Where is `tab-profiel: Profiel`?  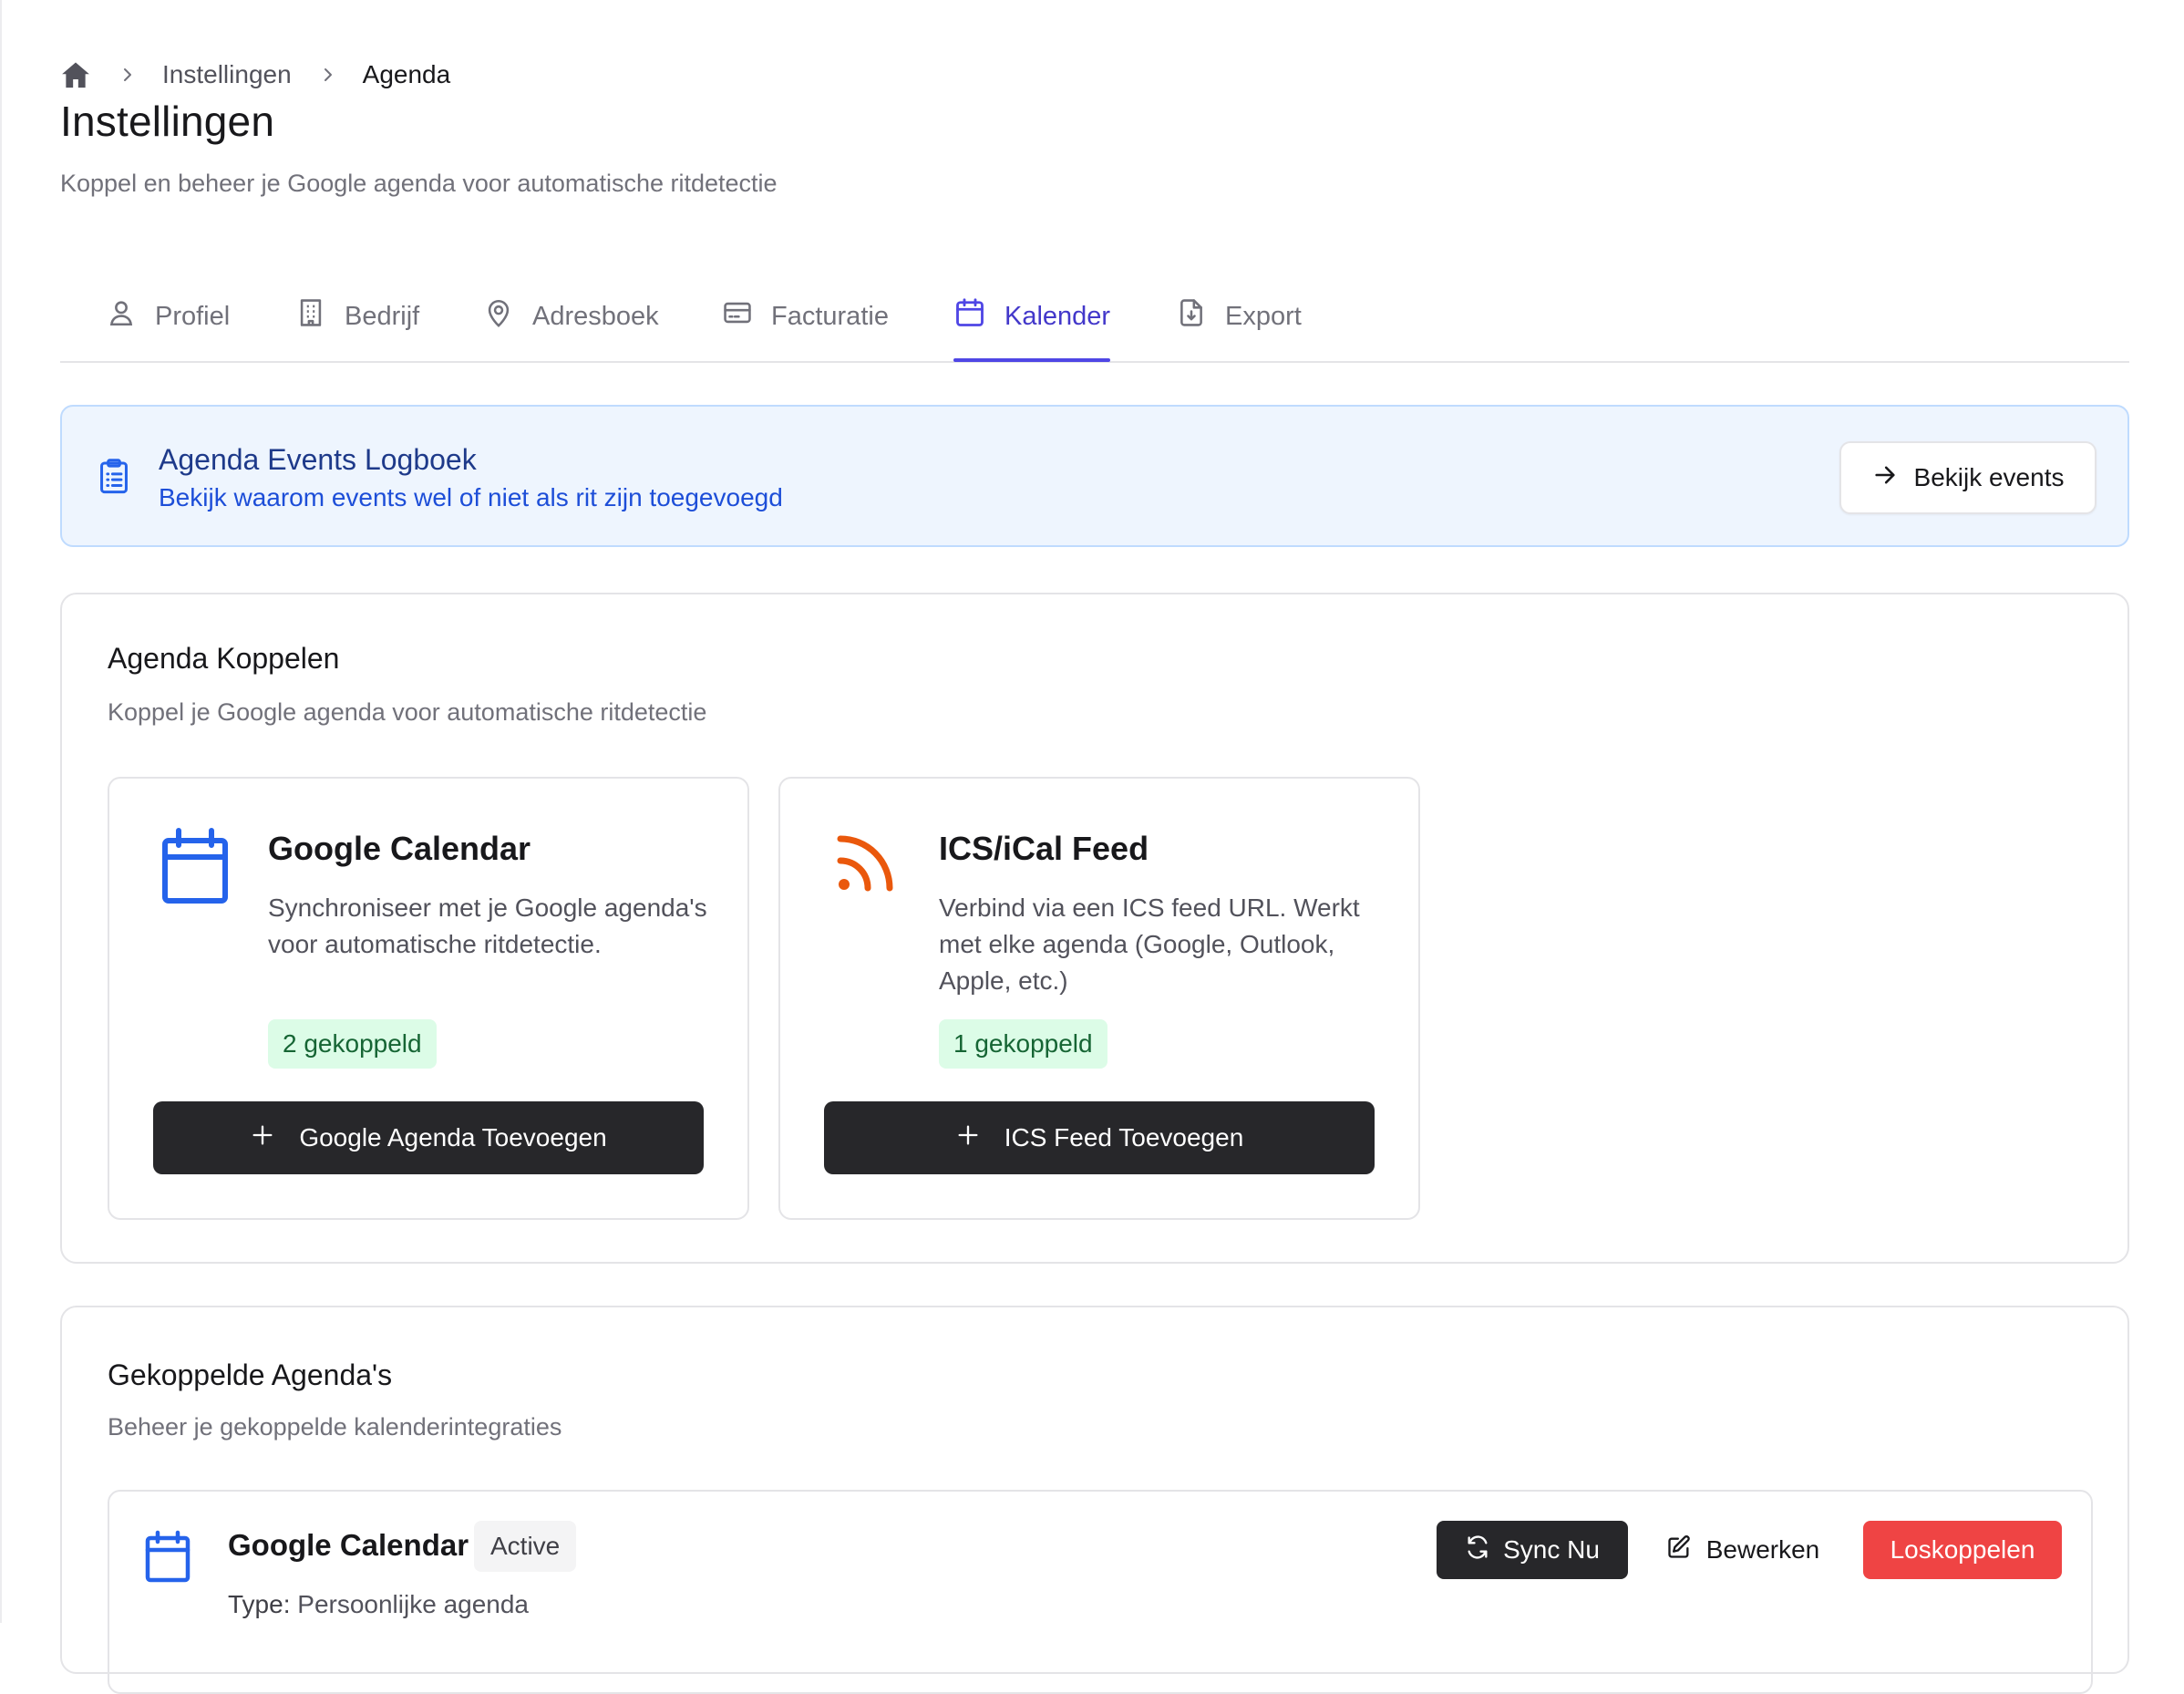 tab-profiel: Profiel is located at coordinates (168, 316).